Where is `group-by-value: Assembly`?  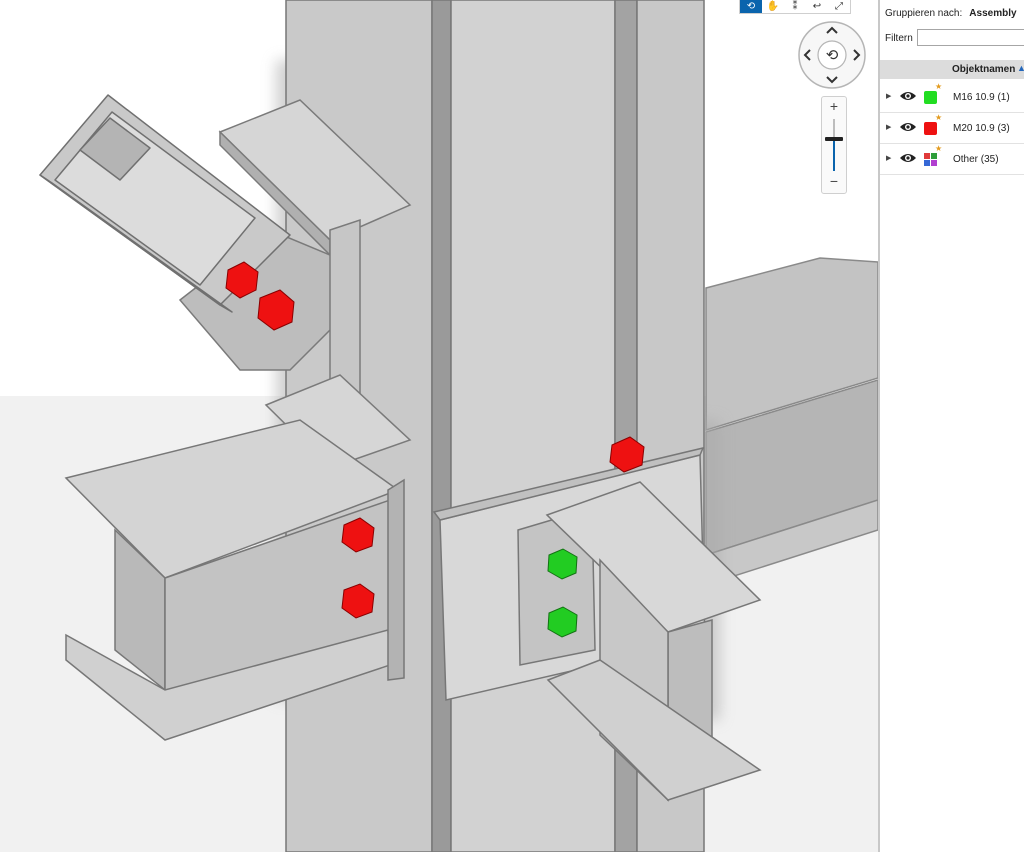
group-by-value: Assembly is located at coordinates (992, 13).